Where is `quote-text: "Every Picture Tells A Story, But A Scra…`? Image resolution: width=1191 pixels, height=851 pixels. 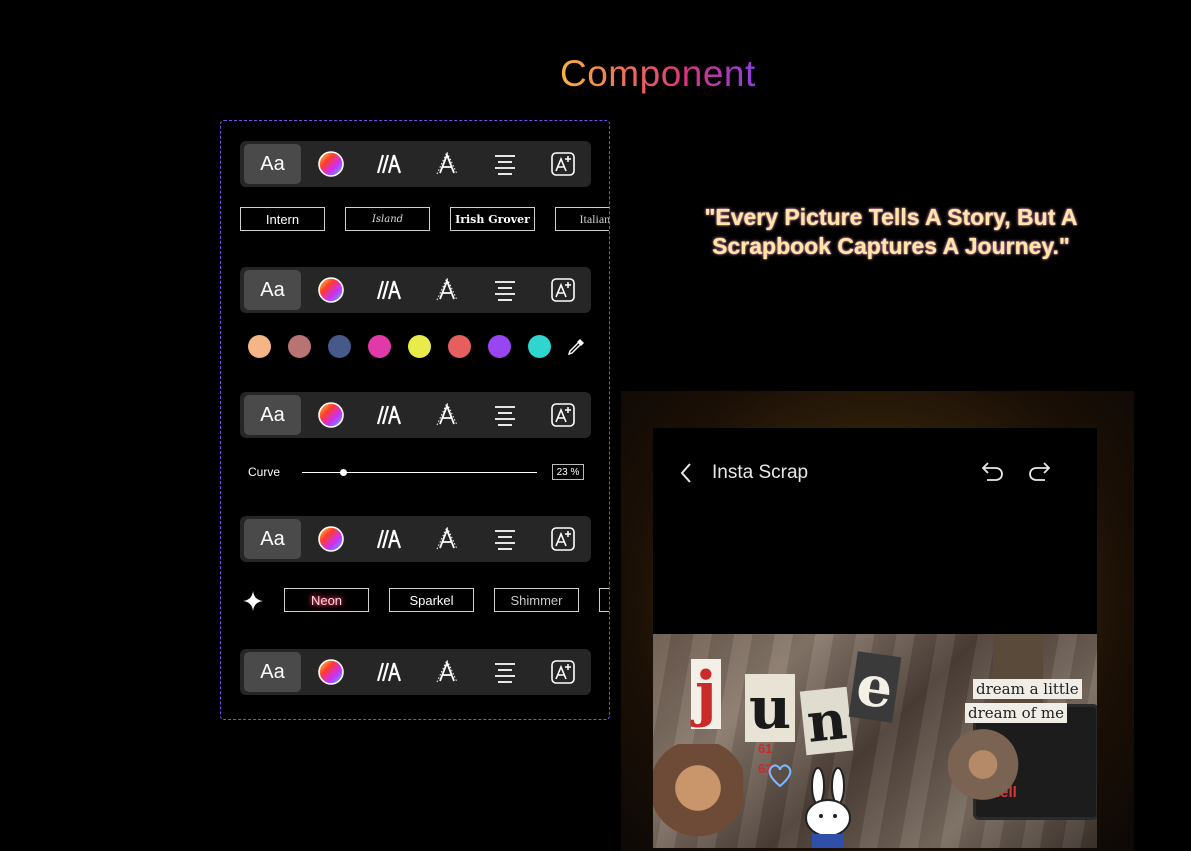
quote-text: "Every Picture Tells A Story, But A Scra… is located at coordinates (891, 231).